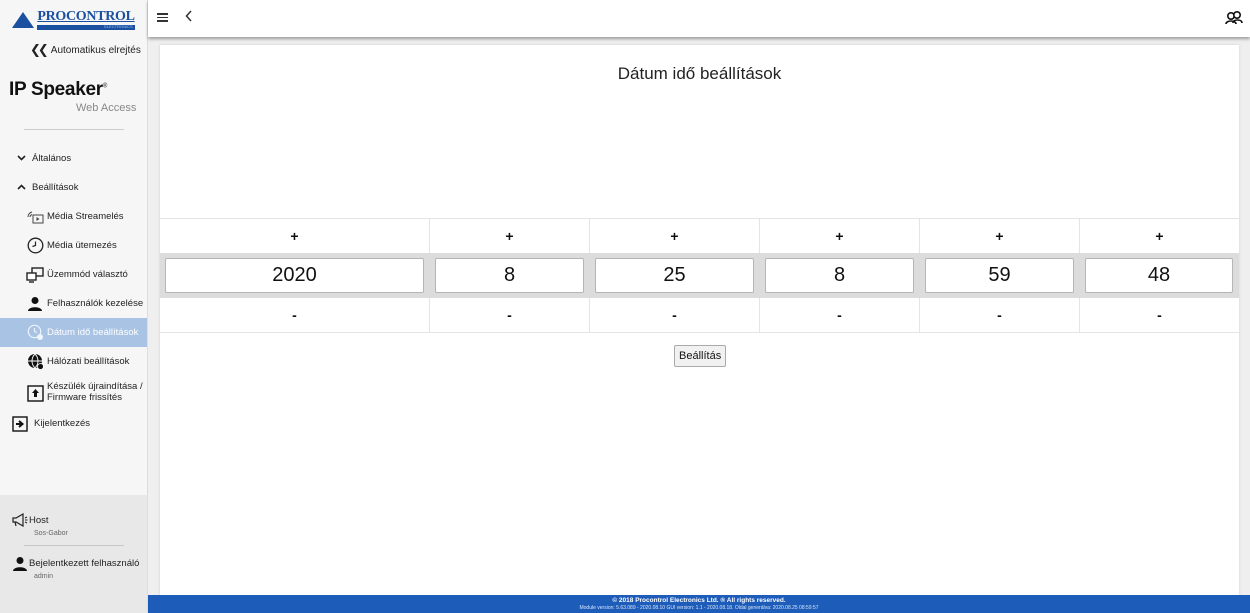 This screenshot has width=1250, height=613. Describe the element at coordinates (52, 158) in the screenshot. I see `sidebar-group-label: Általános` at that location.